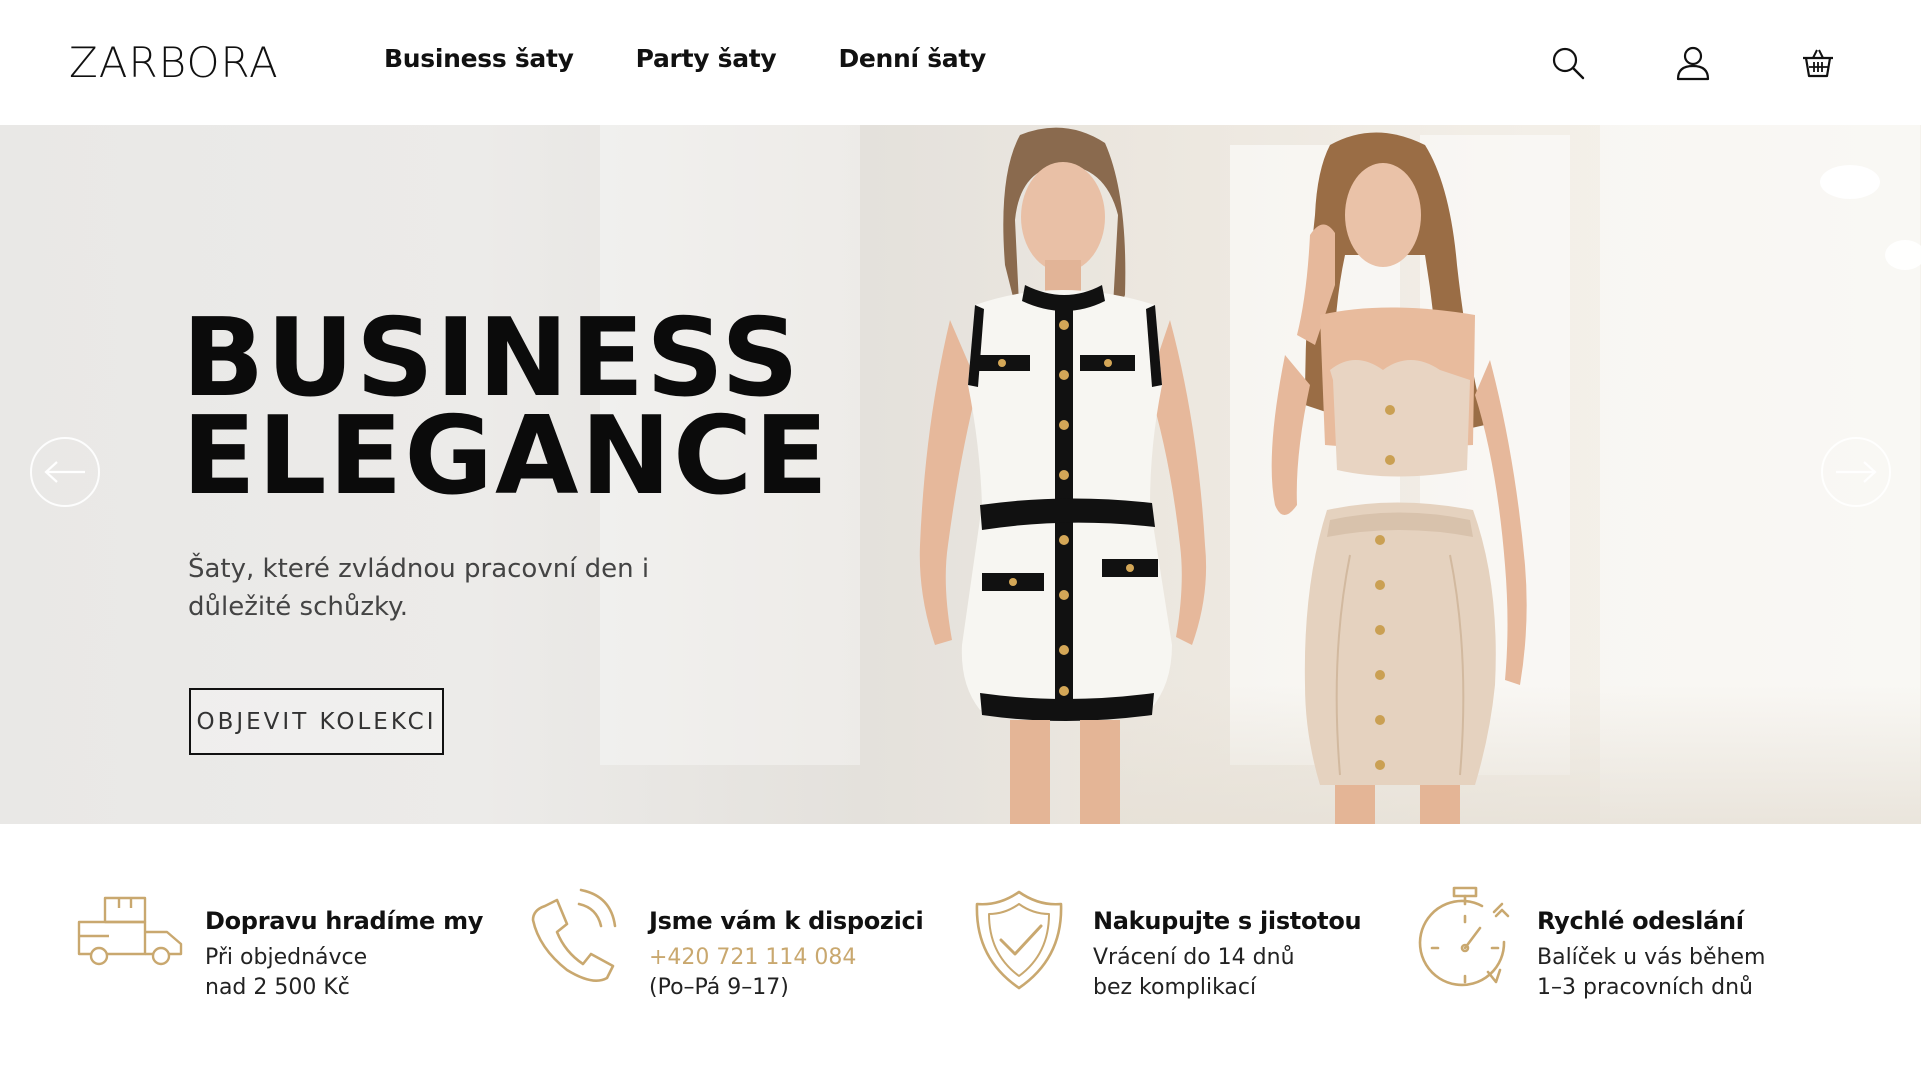 This screenshot has height=1076, width=1921. What do you see at coordinates (1063, 475) in the screenshot?
I see `model-white-dress-image` at bounding box center [1063, 475].